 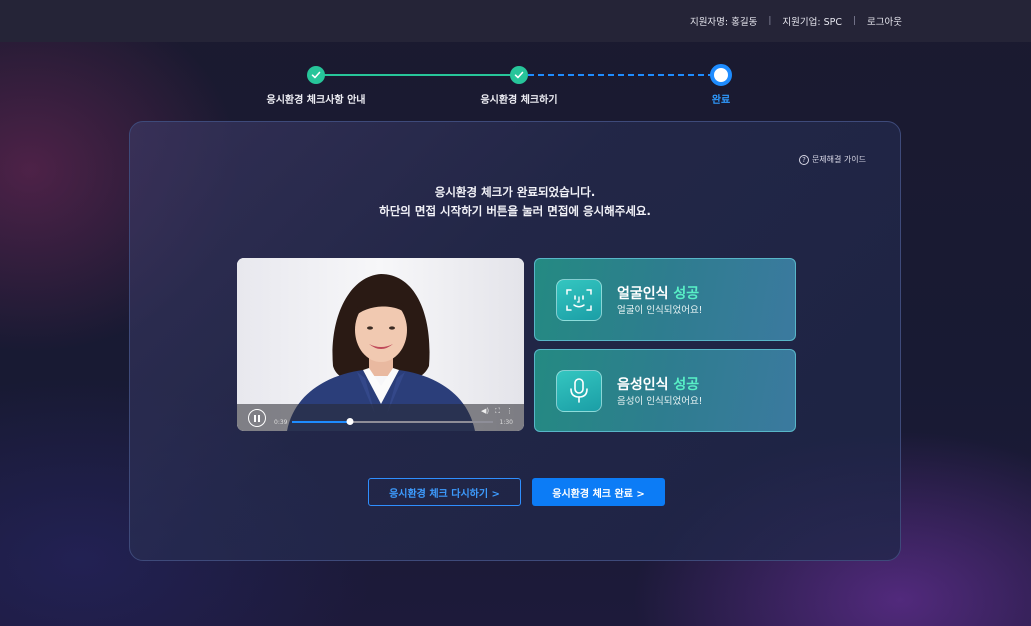 I want to click on voice-recognition-title: 음성인식 성공, so click(x=658, y=384).